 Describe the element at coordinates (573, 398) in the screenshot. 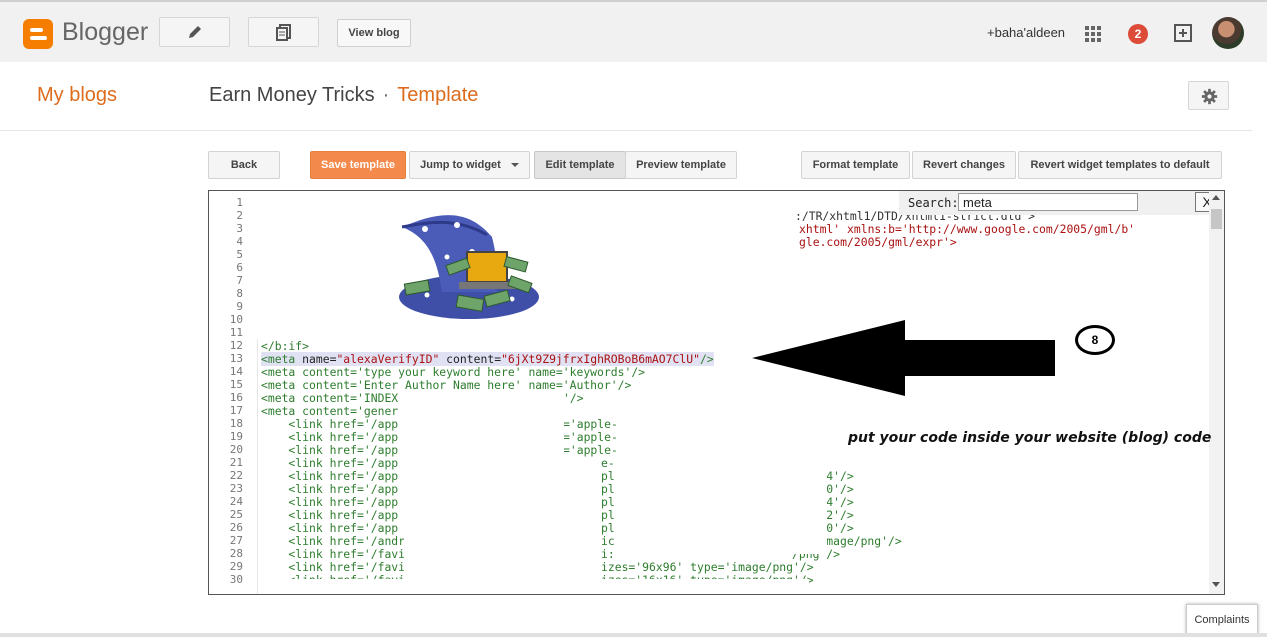

I see `code-line-15-end: '/>` at that location.